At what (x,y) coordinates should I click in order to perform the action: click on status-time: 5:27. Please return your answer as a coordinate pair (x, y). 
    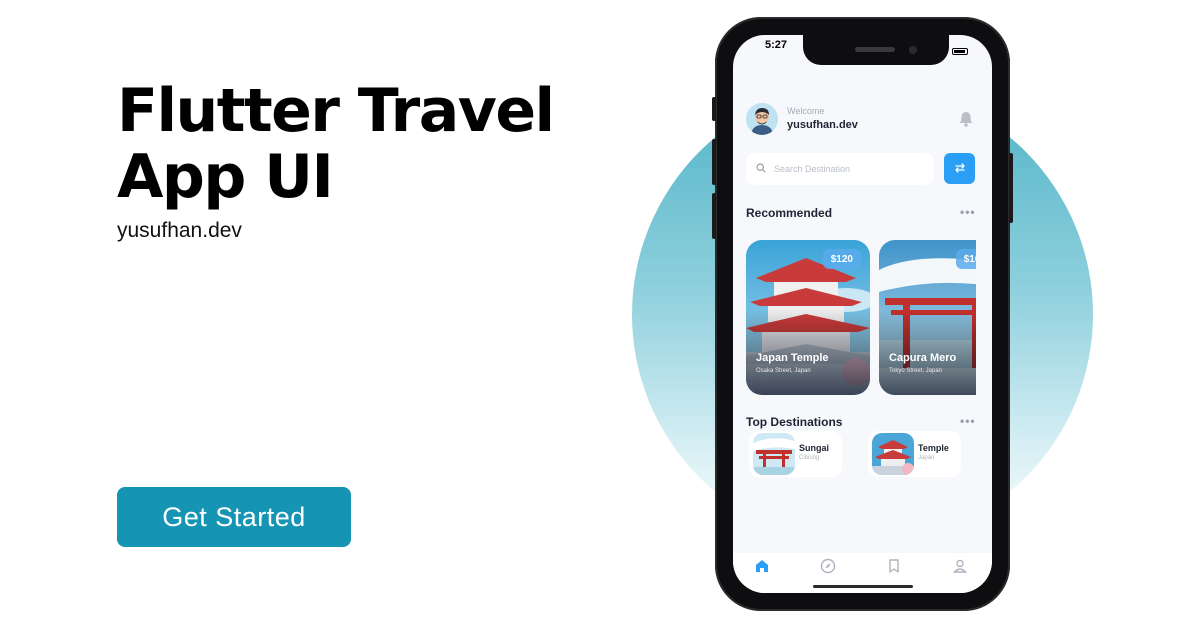
    Looking at the image, I should click on (776, 45).